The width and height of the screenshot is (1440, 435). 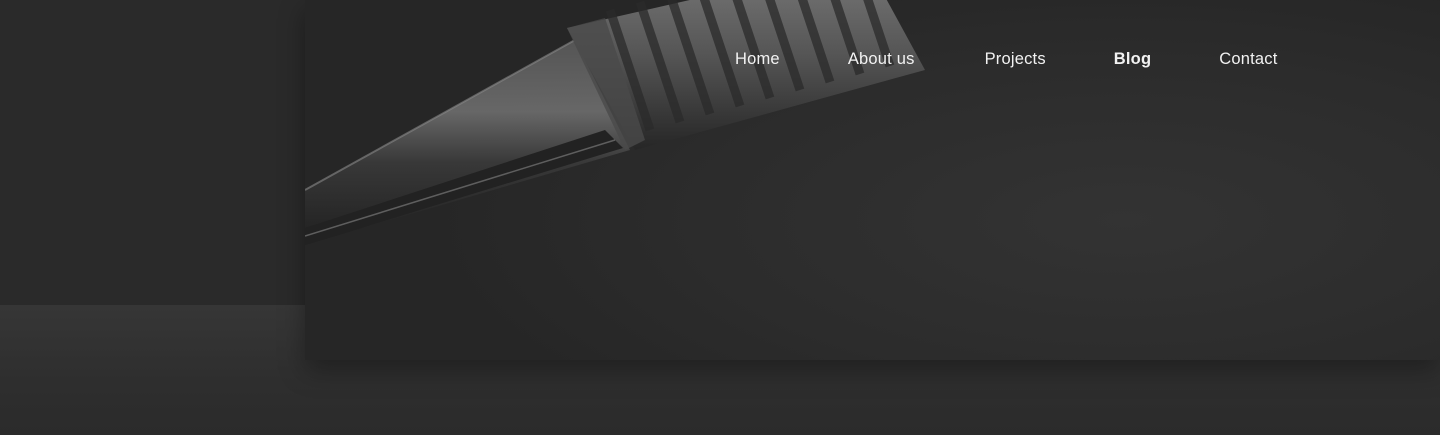 I want to click on nav-link-home: Home, so click(x=757, y=59).